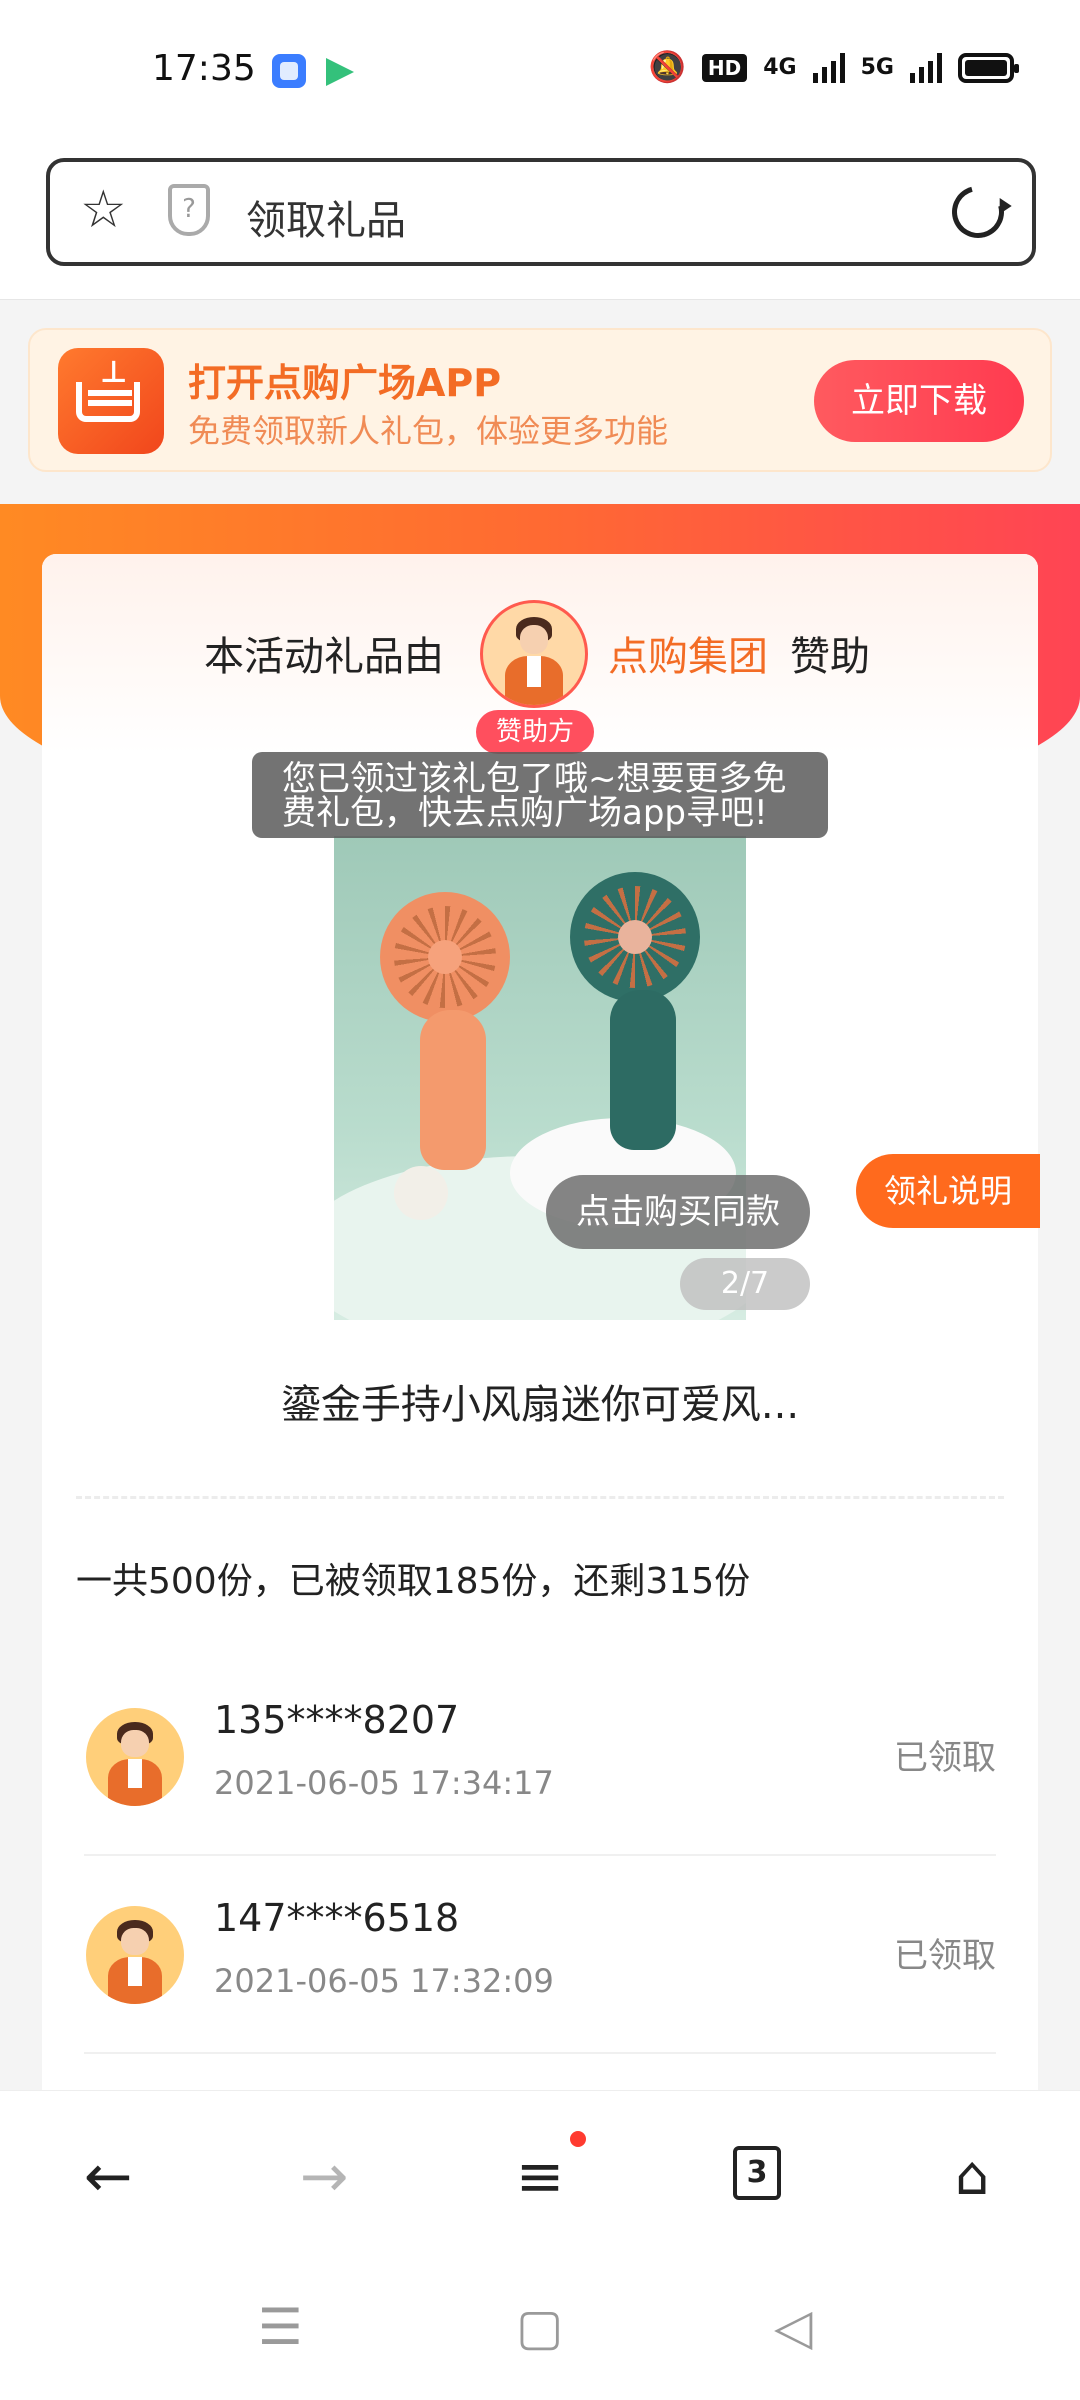 This screenshot has height=2400, width=1080. Describe the element at coordinates (745, 1284) in the screenshot. I see `image-pager: 2/7` at that location.